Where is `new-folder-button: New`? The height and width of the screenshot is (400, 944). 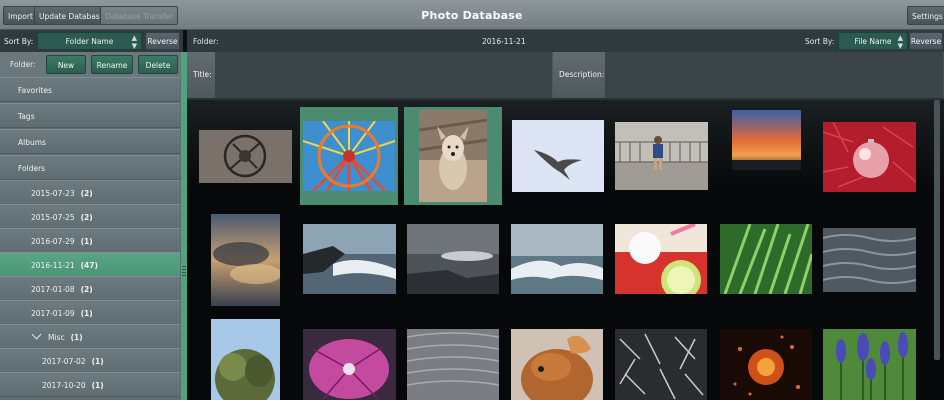
new-folder-button: New is located at coordinates (66, 64).